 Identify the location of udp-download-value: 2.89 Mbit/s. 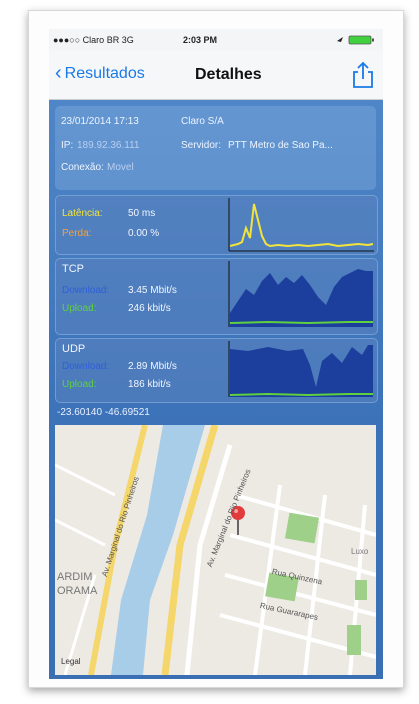
(152, 366).